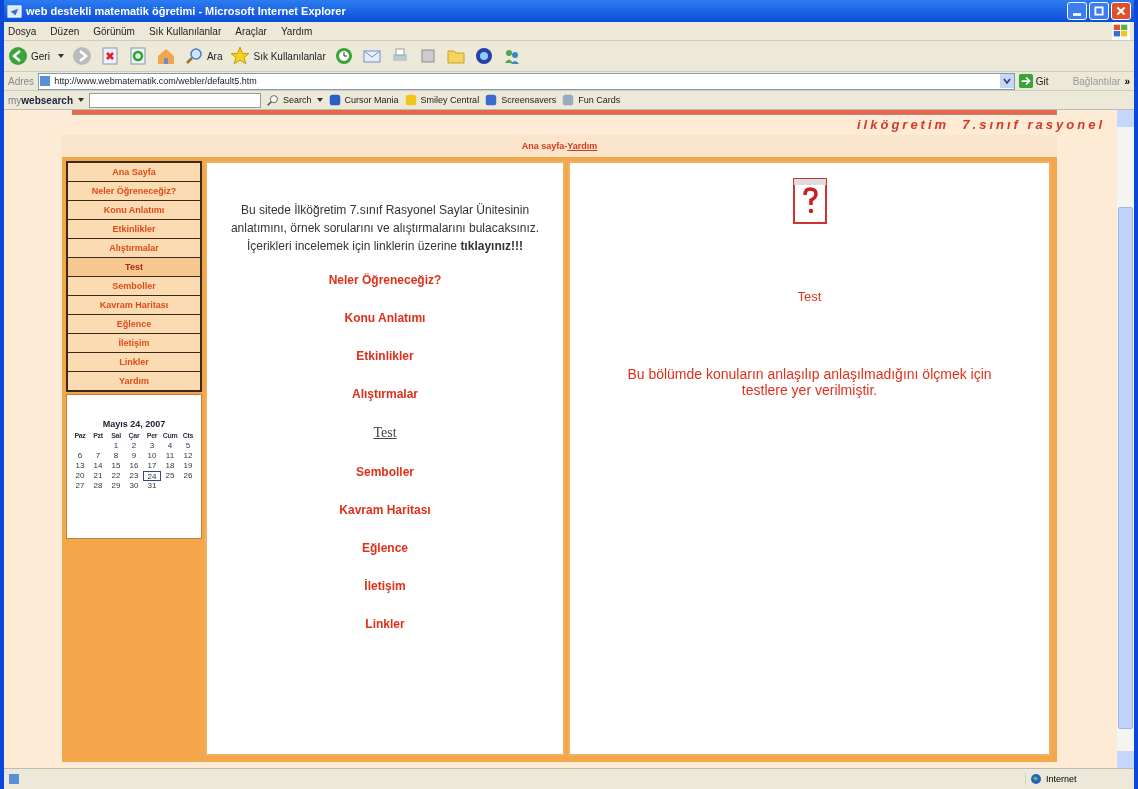 The height and width of the screenshot is (789, 1138). Describe the element at coordinates (240, 56) in the screenshot. I see `star-icon` at that location.